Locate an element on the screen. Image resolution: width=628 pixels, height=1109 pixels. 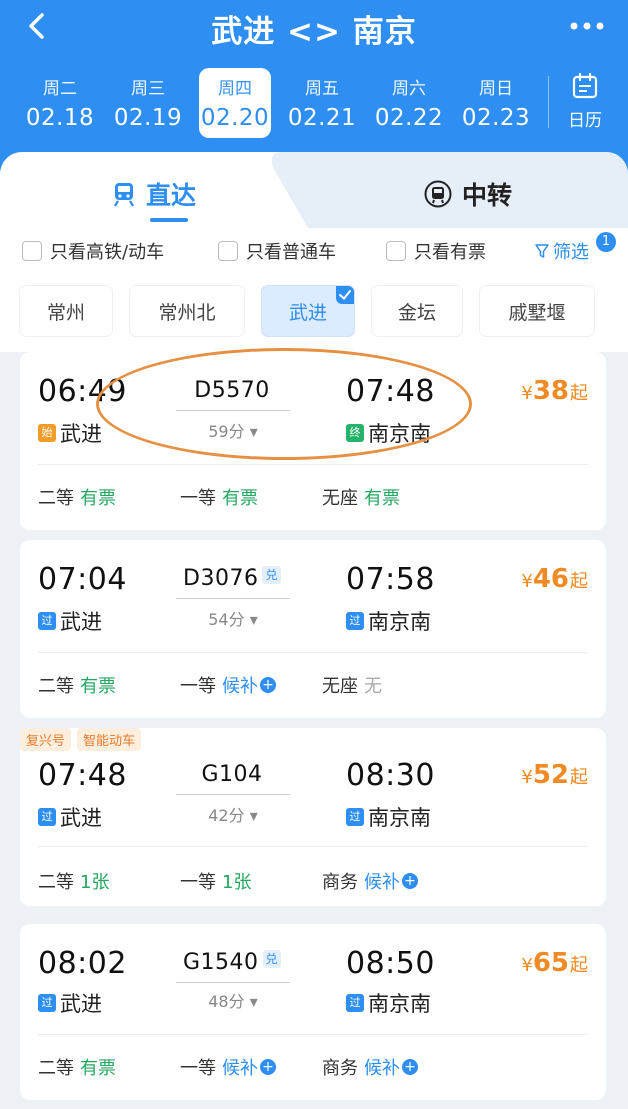
funnel-icon is located at coordinates (542, 251).